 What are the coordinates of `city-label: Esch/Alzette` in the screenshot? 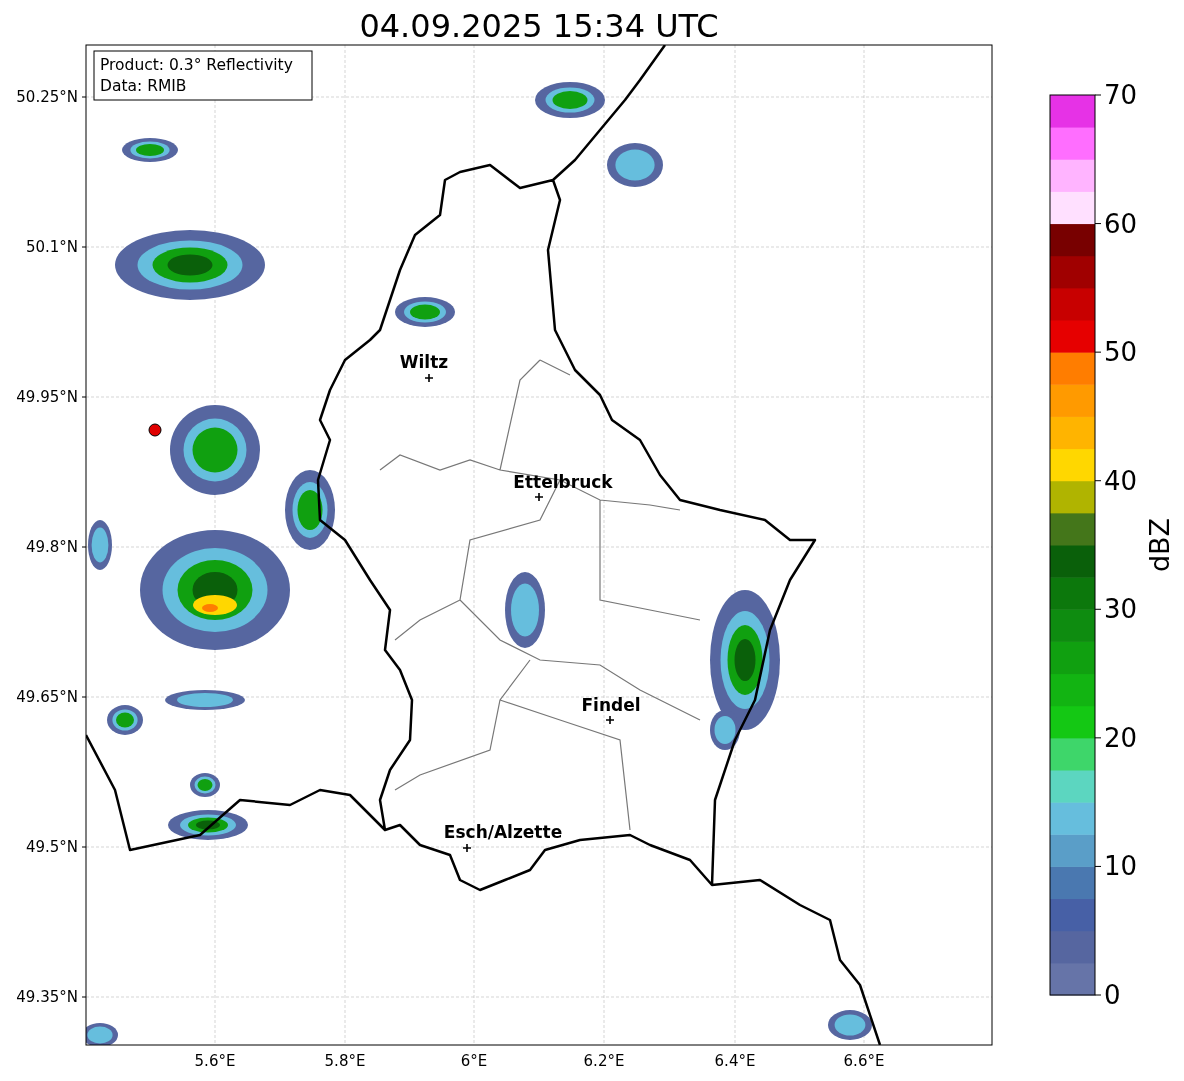 It's located at (503, 832).